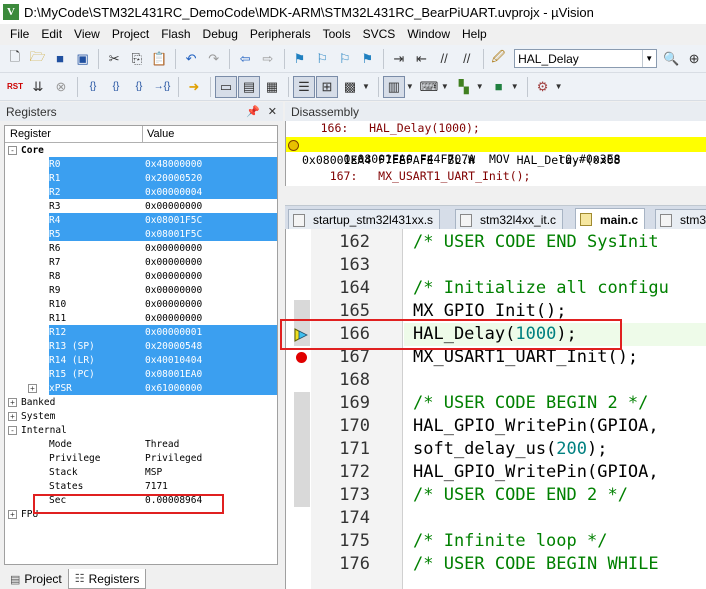 This screenshot has height=589, width=706. I want to click on code-line: 163, so click(496, 265).